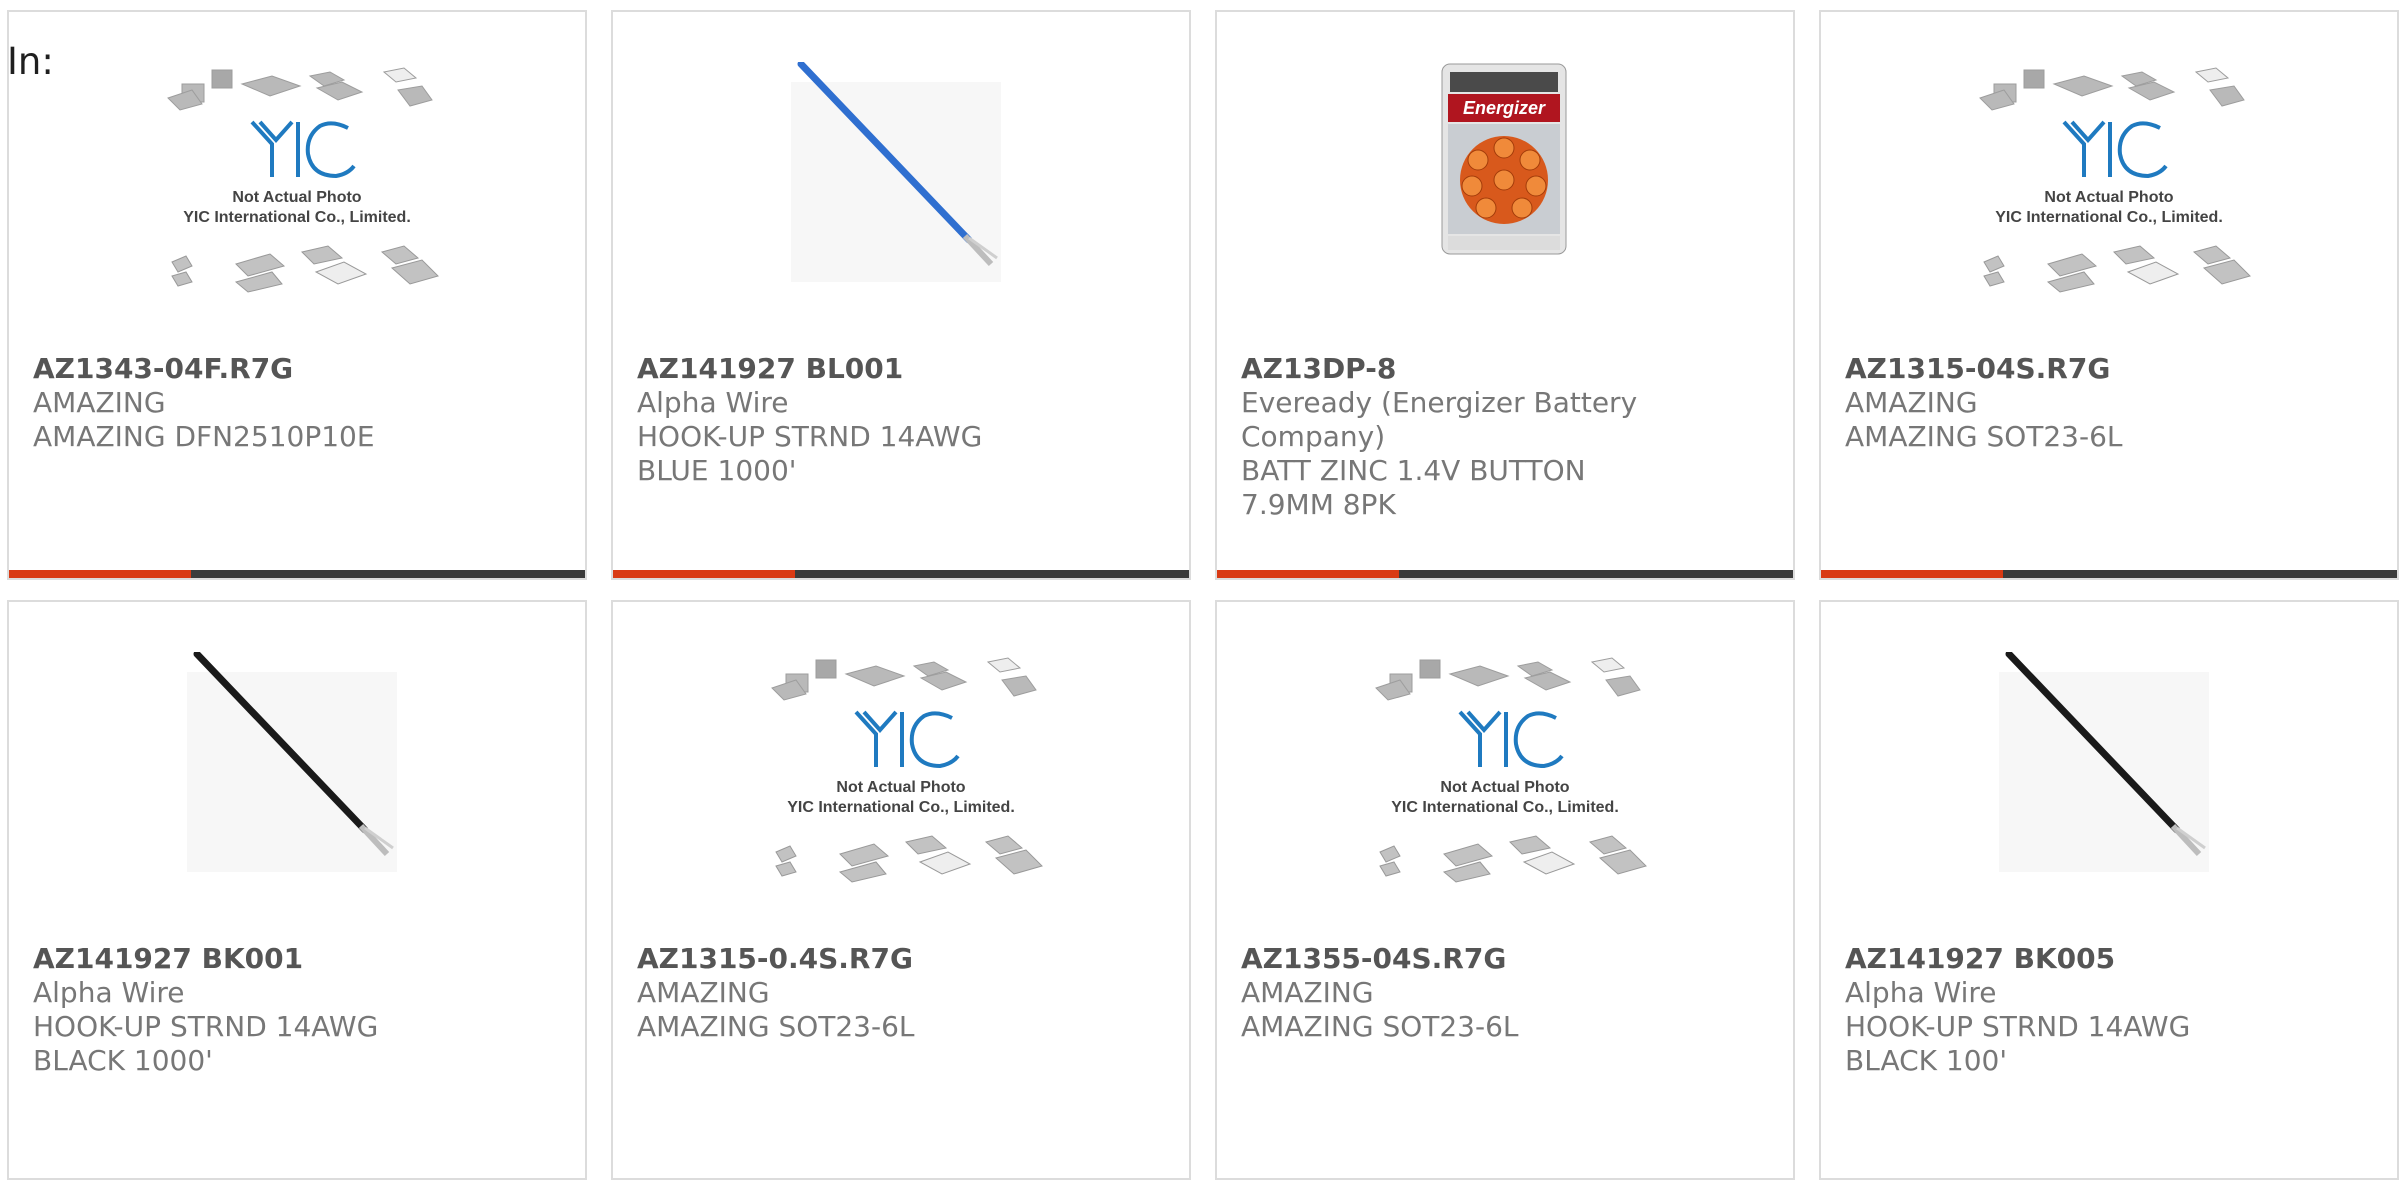 The width and height of the screenshot is (2400, 1180). Describe the element at coordinates (908, 959) in the screenshot. I see `part-number: AZ1315-0.4S.R7G` at that location.